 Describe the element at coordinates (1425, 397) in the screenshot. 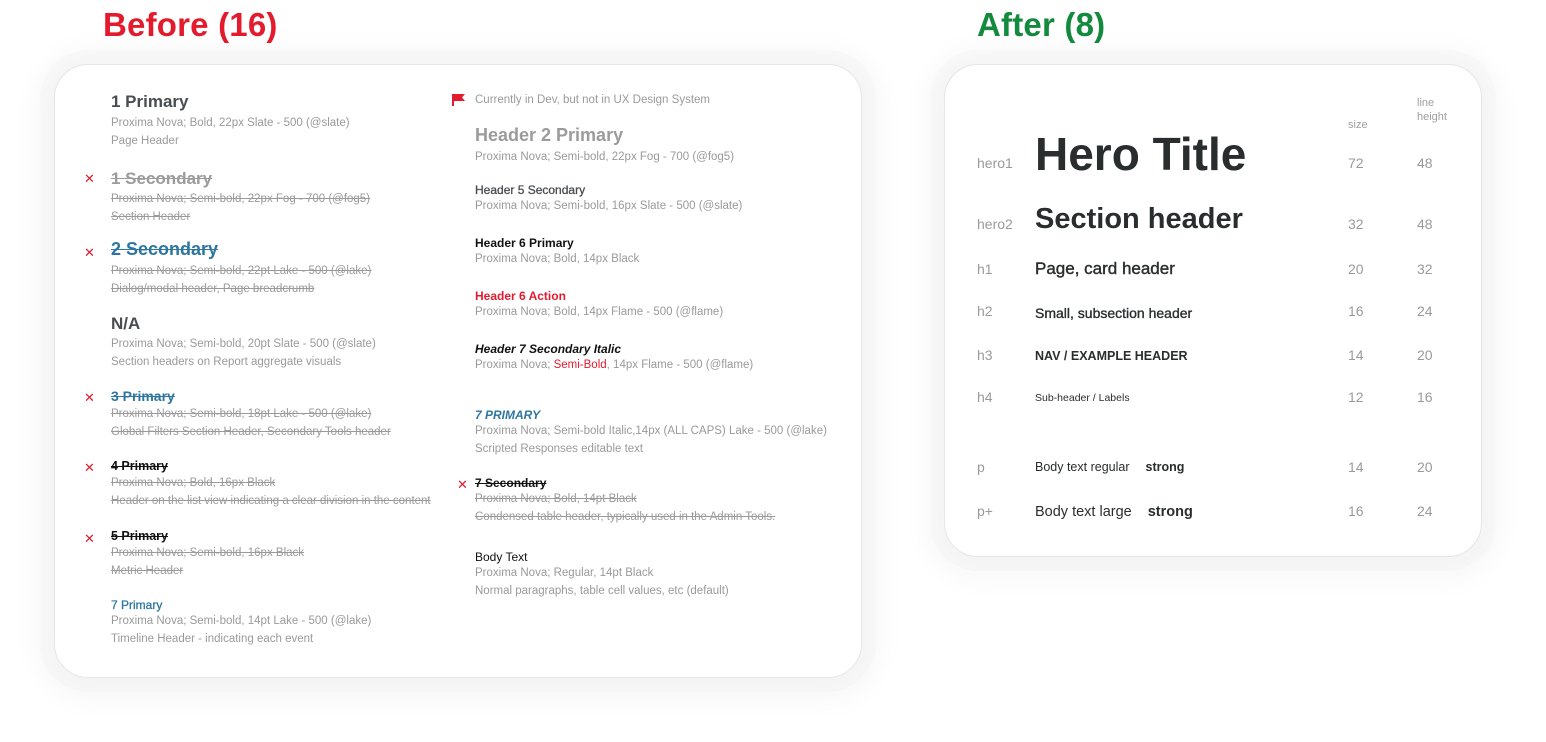

I see `style-line-height: 16` at that location.